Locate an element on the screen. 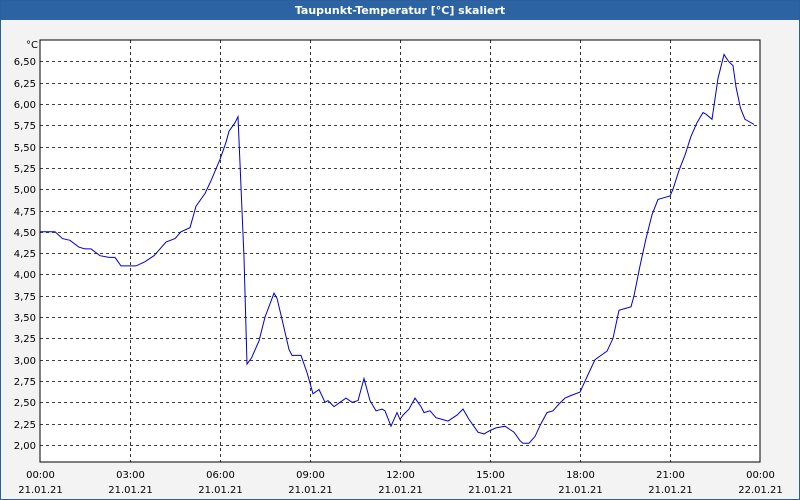 This screenshot has height=500, width=800. y-tick-label: 4,00 is located at coordinates (25, 275).